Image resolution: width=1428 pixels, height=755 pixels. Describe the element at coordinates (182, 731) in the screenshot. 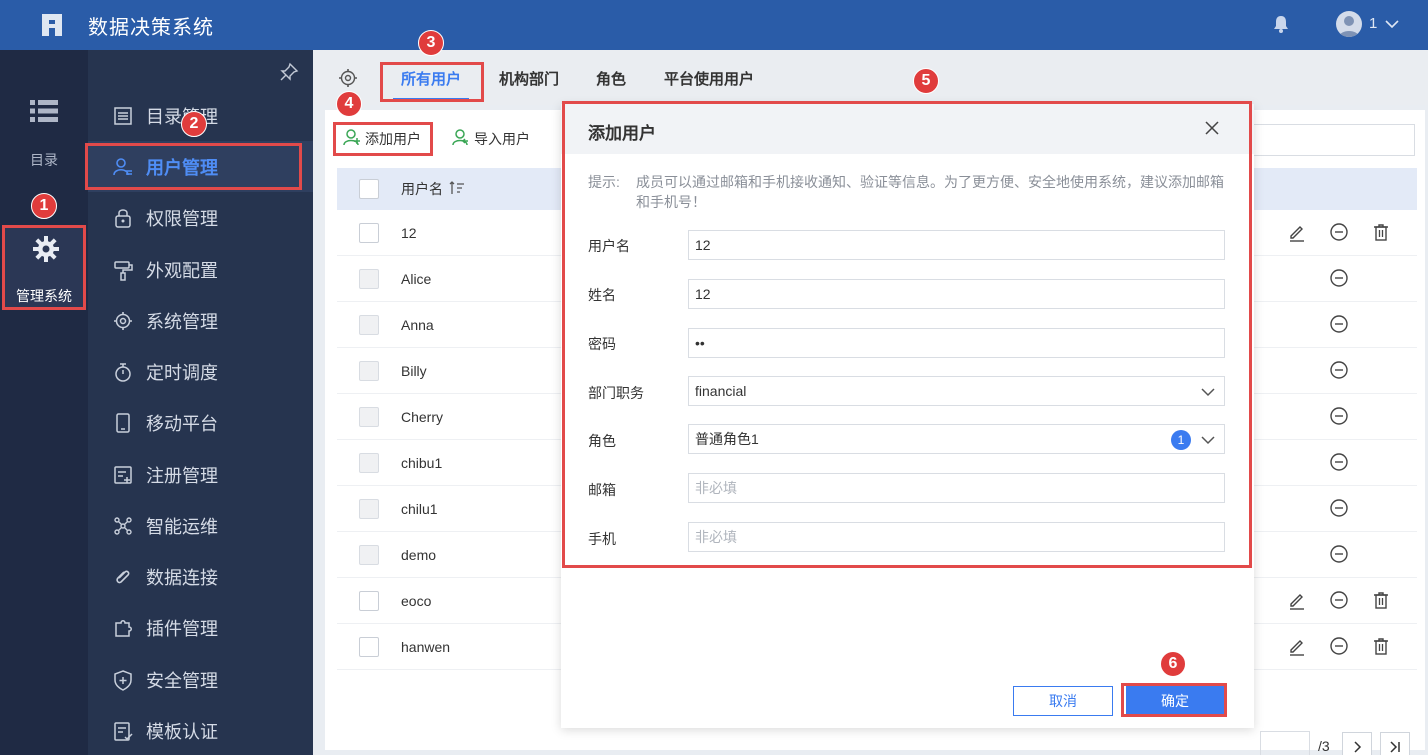

I see `menu-item-label: 模板认证` at that location.